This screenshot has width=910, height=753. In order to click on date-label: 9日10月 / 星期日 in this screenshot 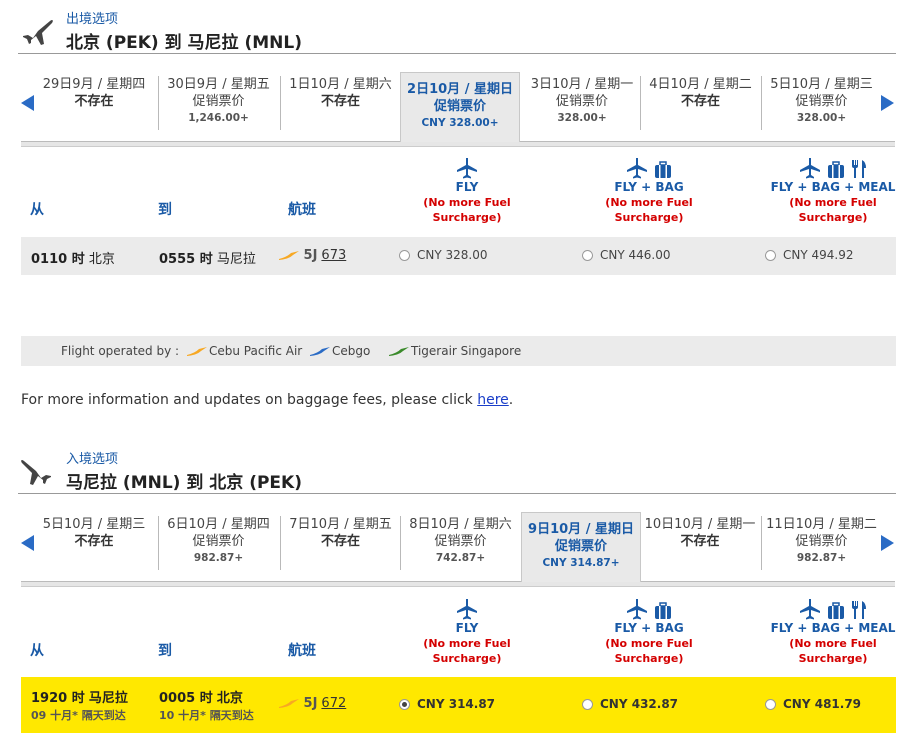, I will do `click(581, 529)`.